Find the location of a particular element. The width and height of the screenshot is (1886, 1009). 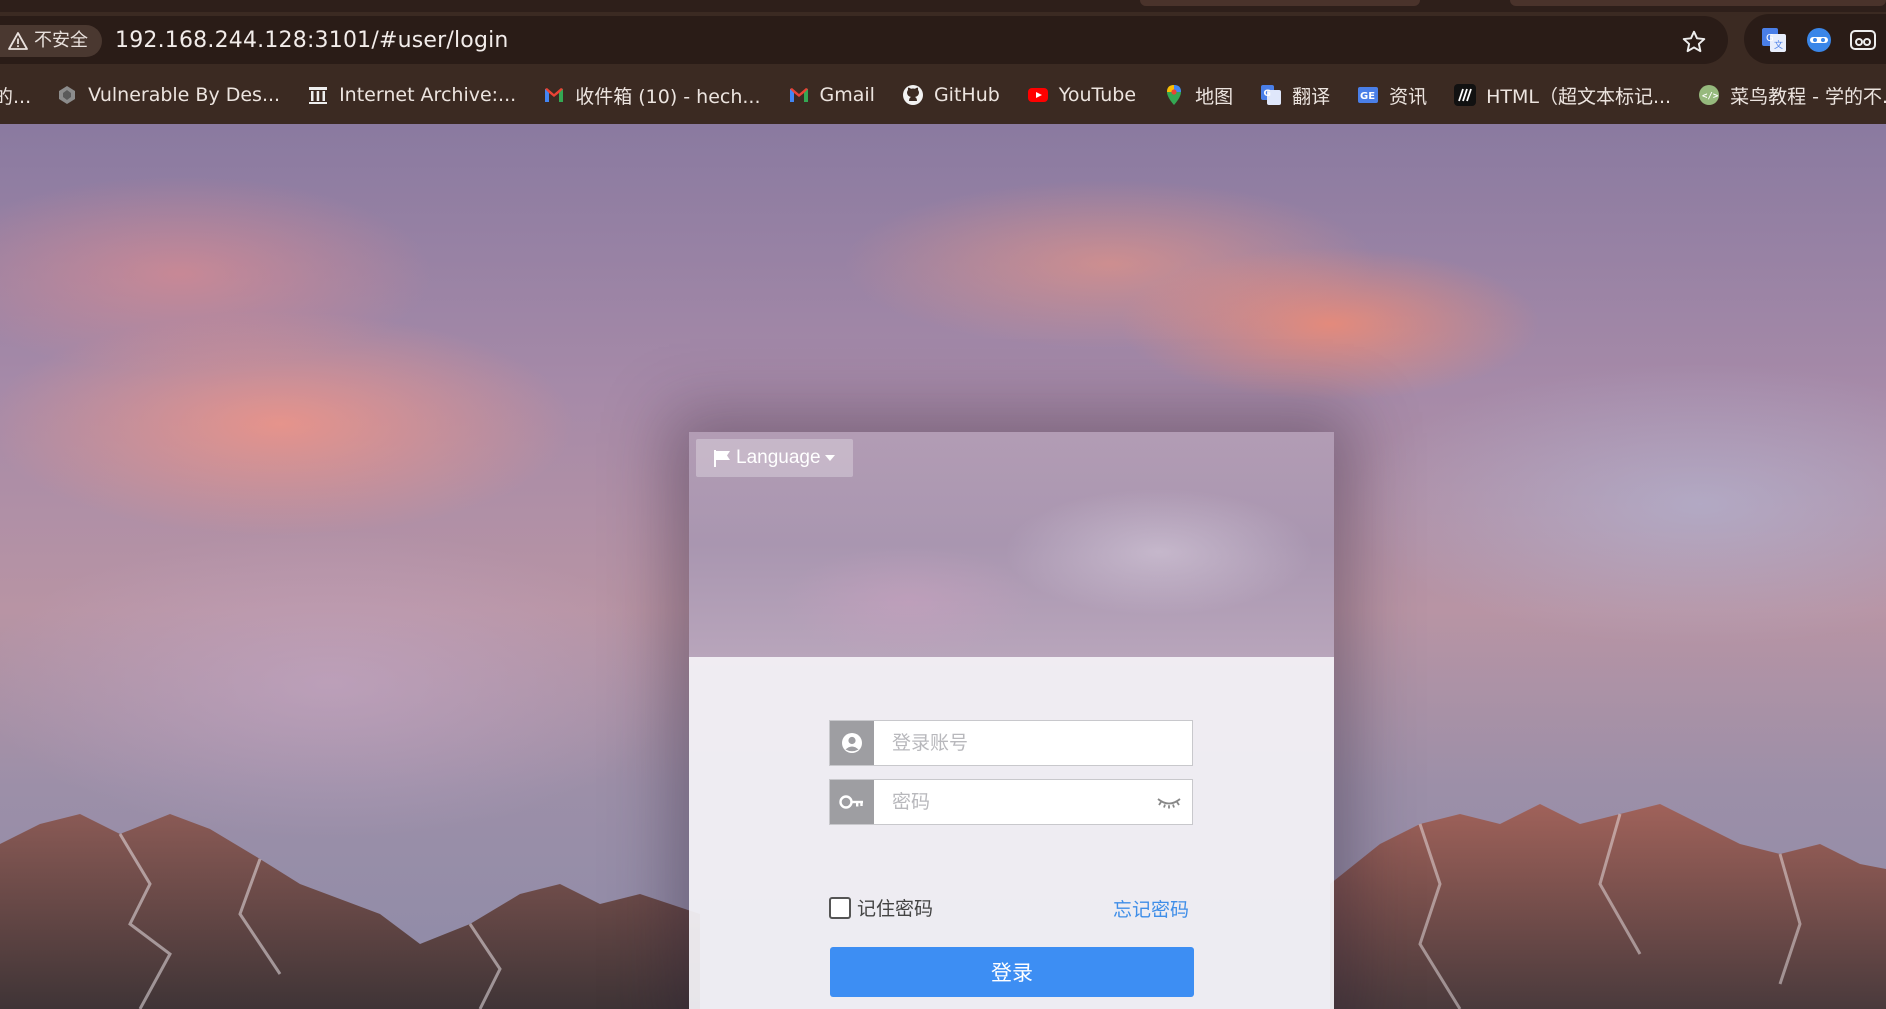

remember-password: 记住密码 is located at coordinates (881, 907).